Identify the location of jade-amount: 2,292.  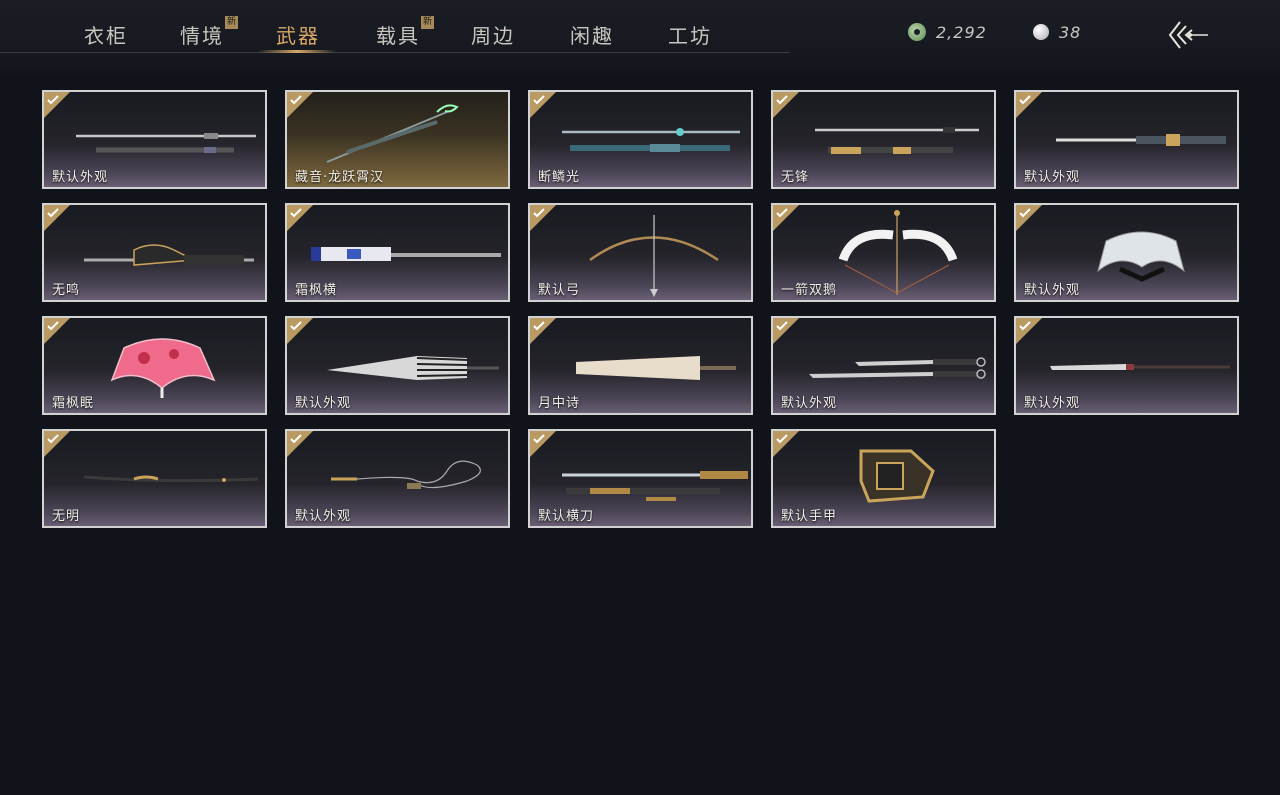
(961, 32).